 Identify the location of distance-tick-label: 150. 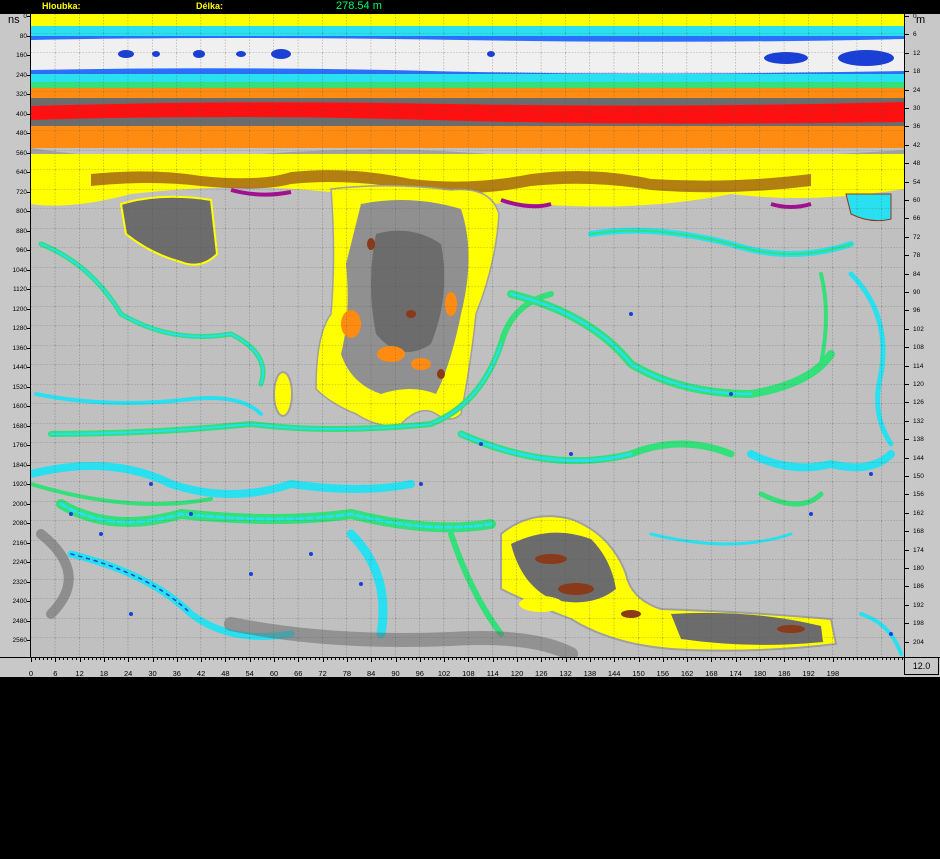
(638, 673).